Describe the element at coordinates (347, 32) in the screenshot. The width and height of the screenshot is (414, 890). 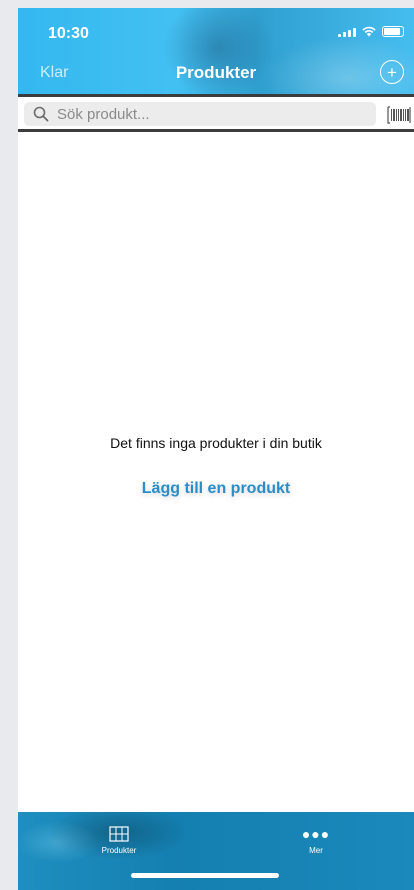
I see `cellular-signal-icon` at that location.